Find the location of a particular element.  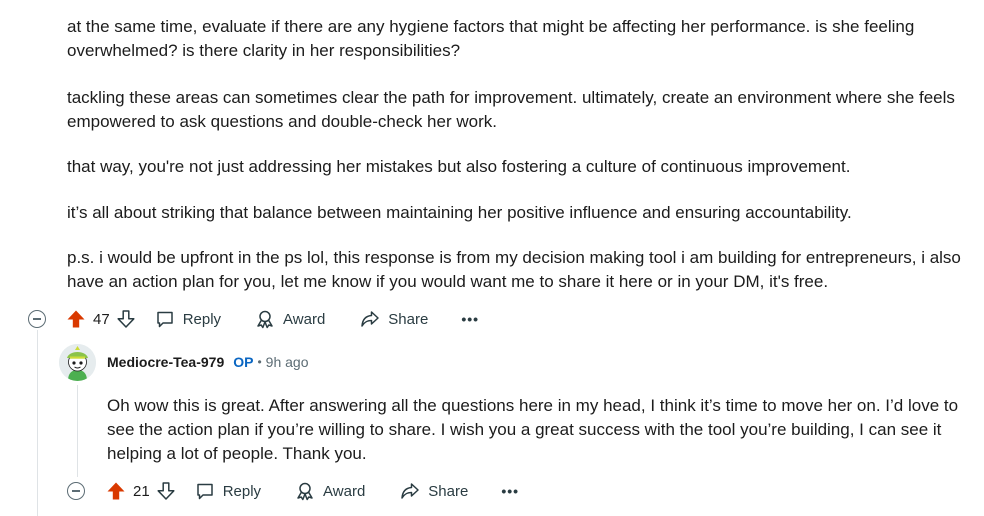

avatar-image is located at coordinates (77, 362).